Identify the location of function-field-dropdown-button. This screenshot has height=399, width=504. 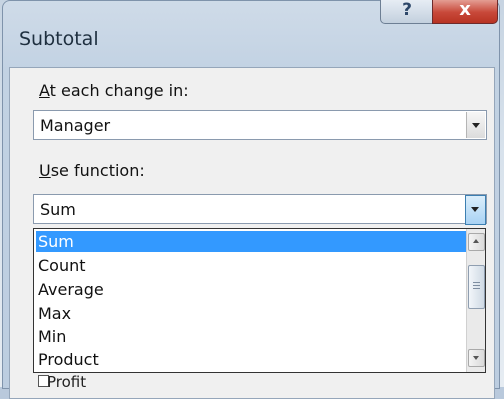
(475, 210).